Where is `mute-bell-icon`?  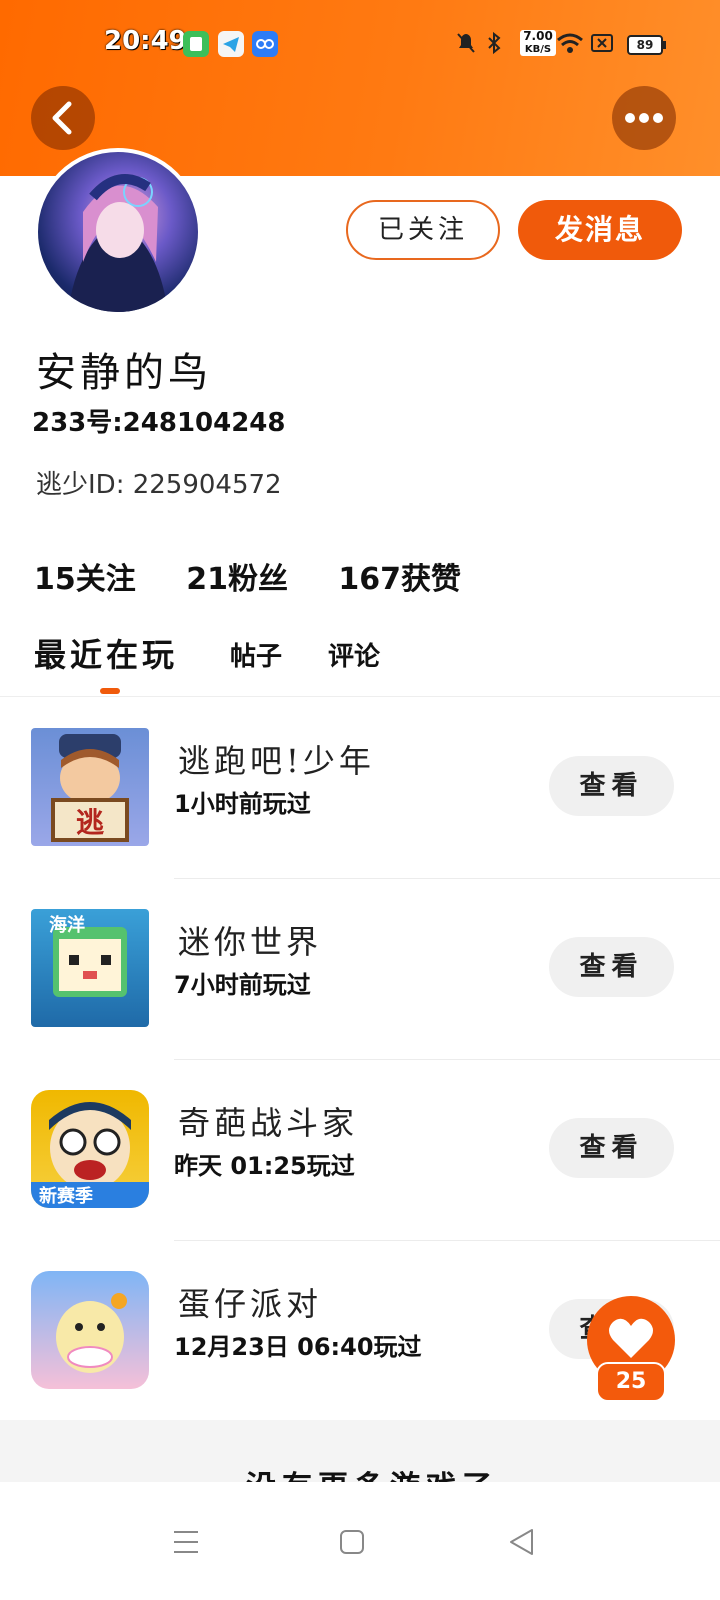 mute-bell-icon is located at coordinates (466, 45).